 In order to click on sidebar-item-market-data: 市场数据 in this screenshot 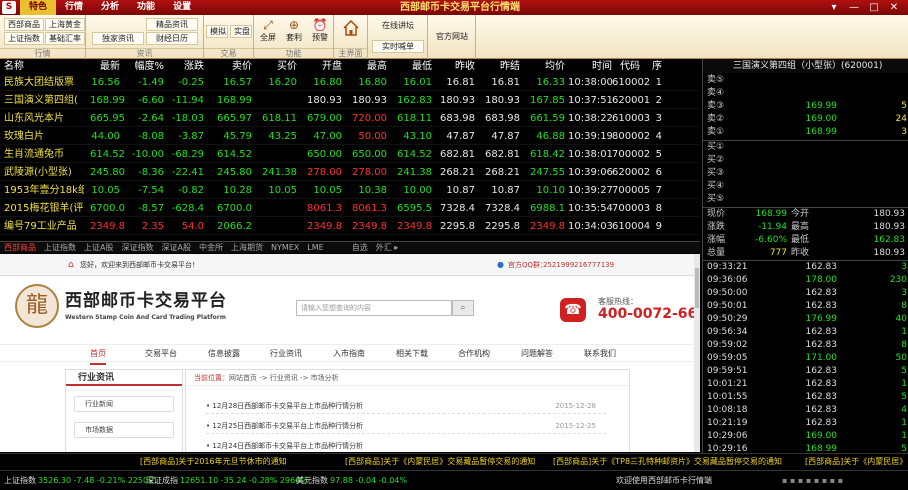, I will do `click(124, 430)`.